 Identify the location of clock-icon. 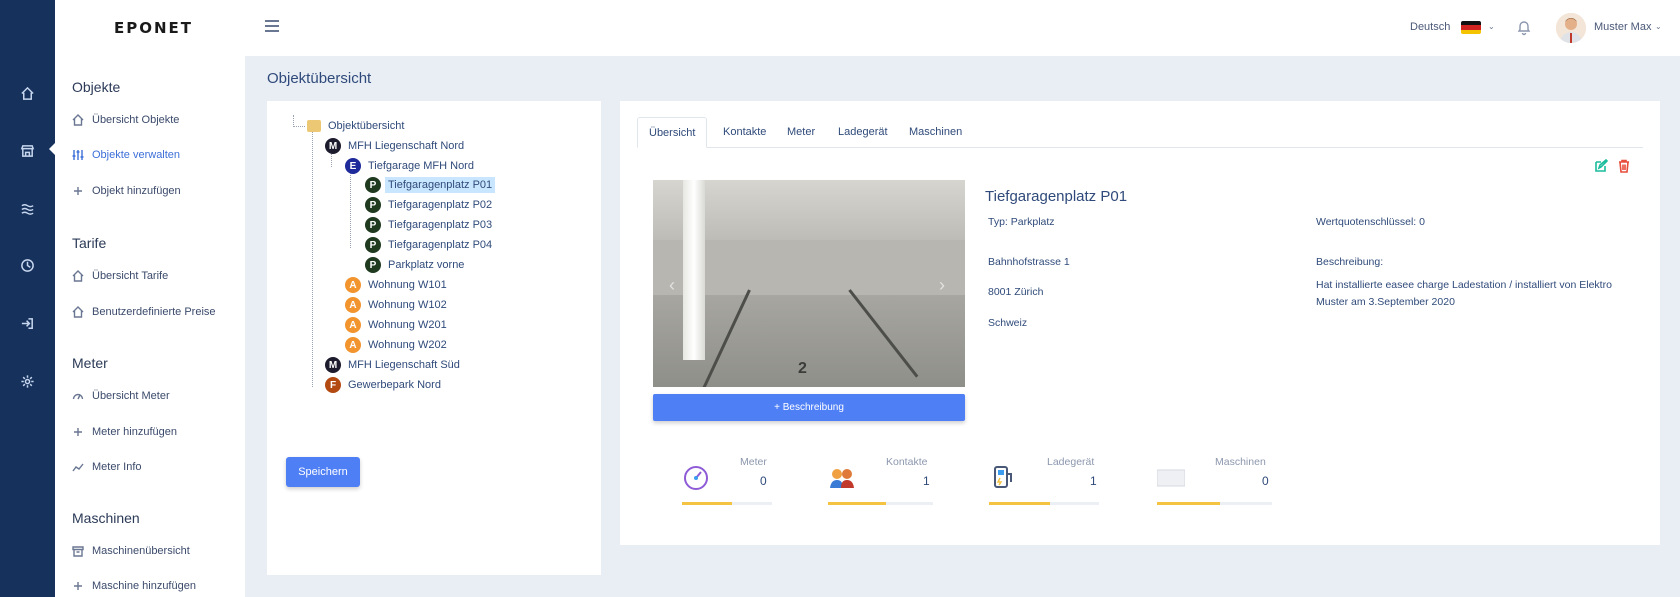
(27, 265).